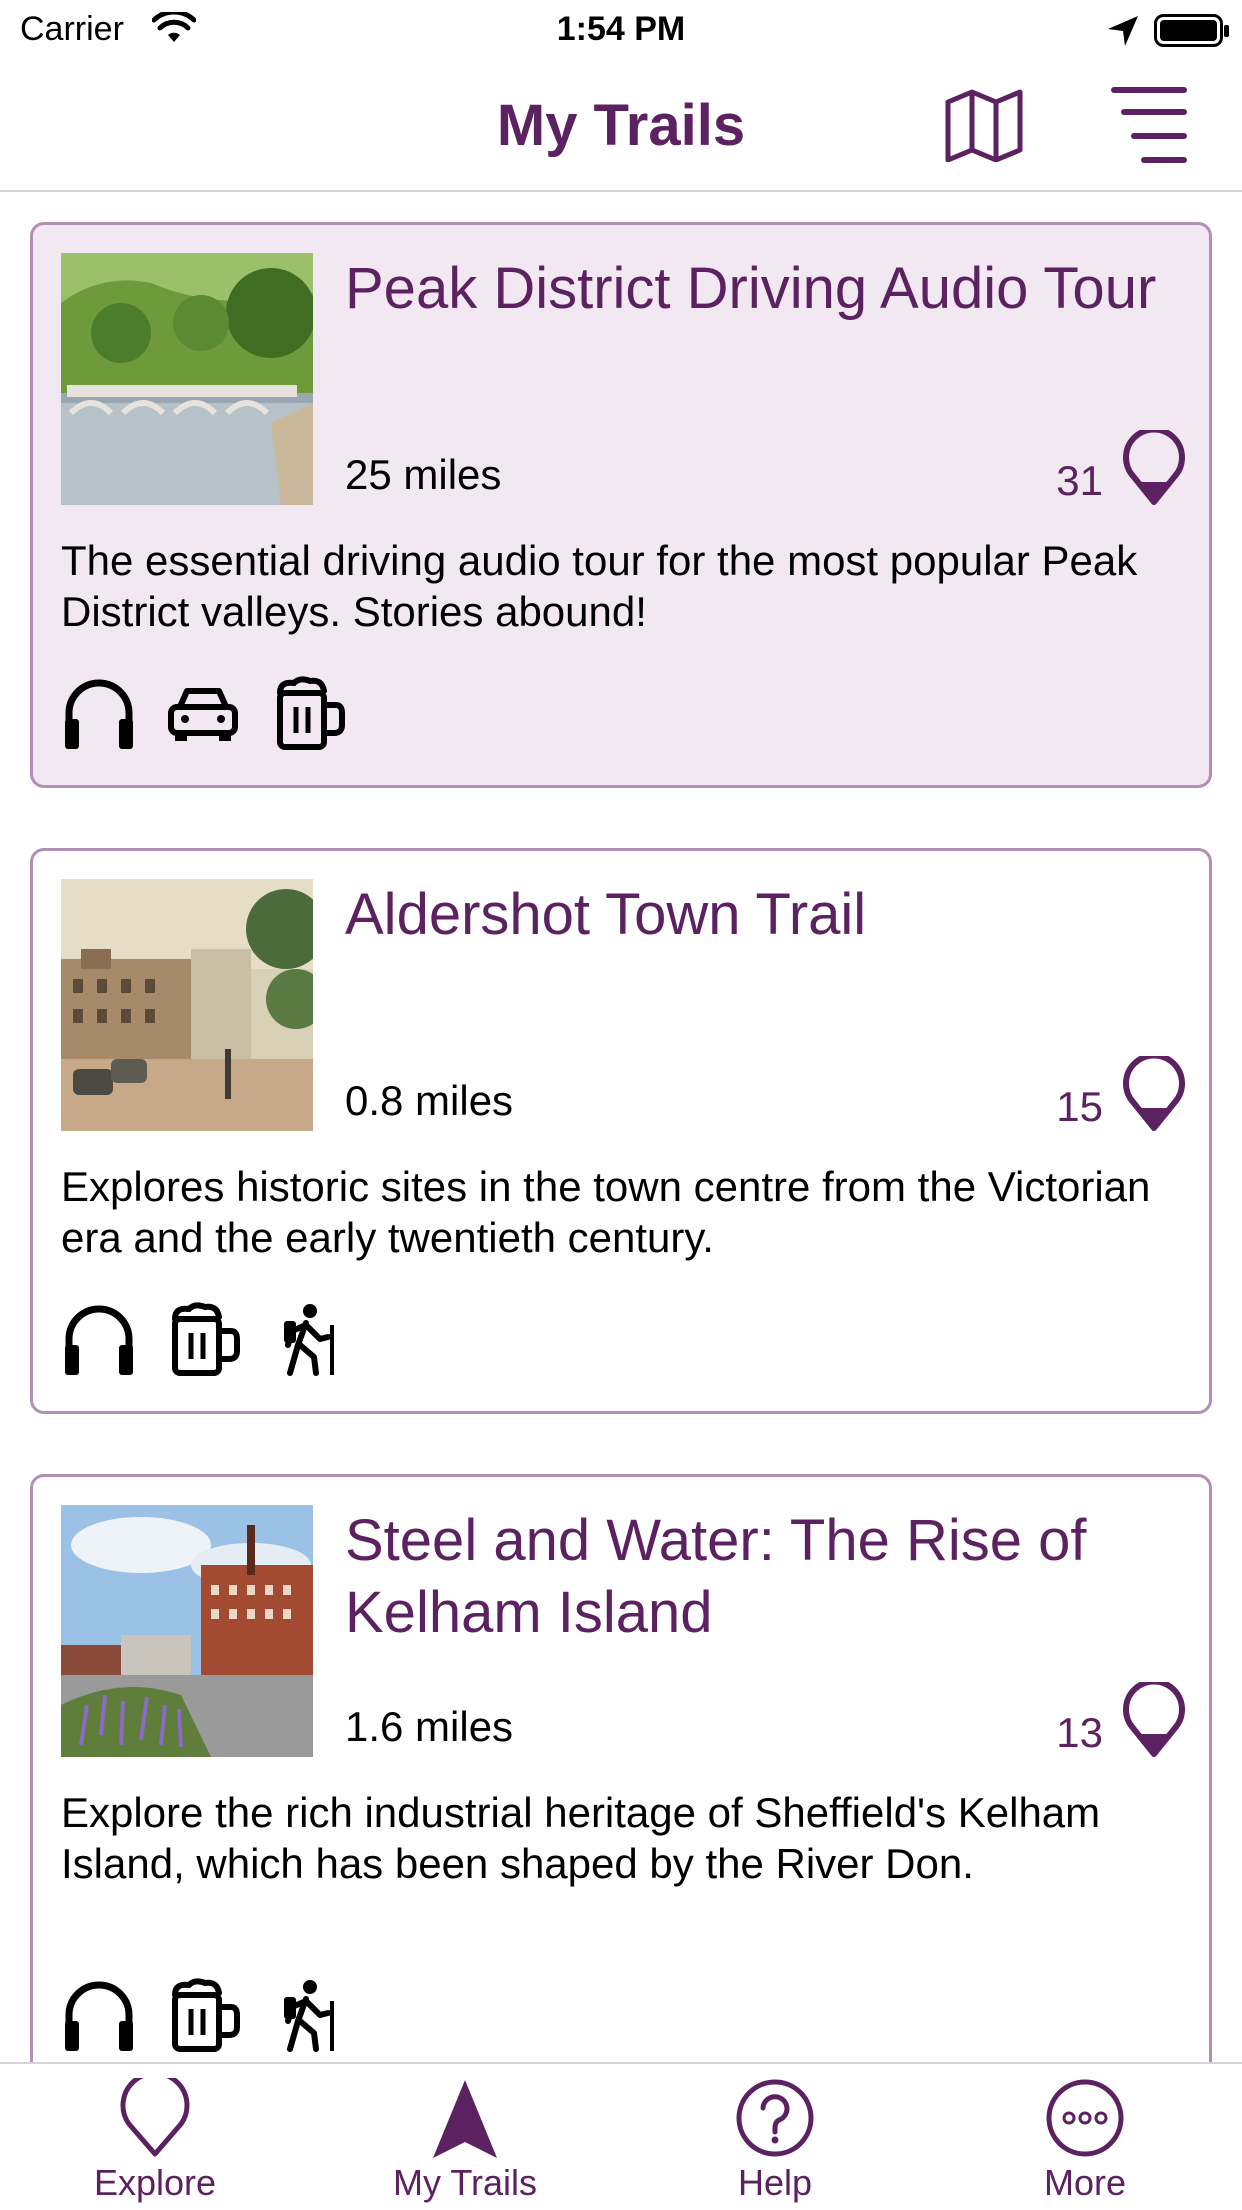  I want to click on tab-help: Help, so click(775, 2137).